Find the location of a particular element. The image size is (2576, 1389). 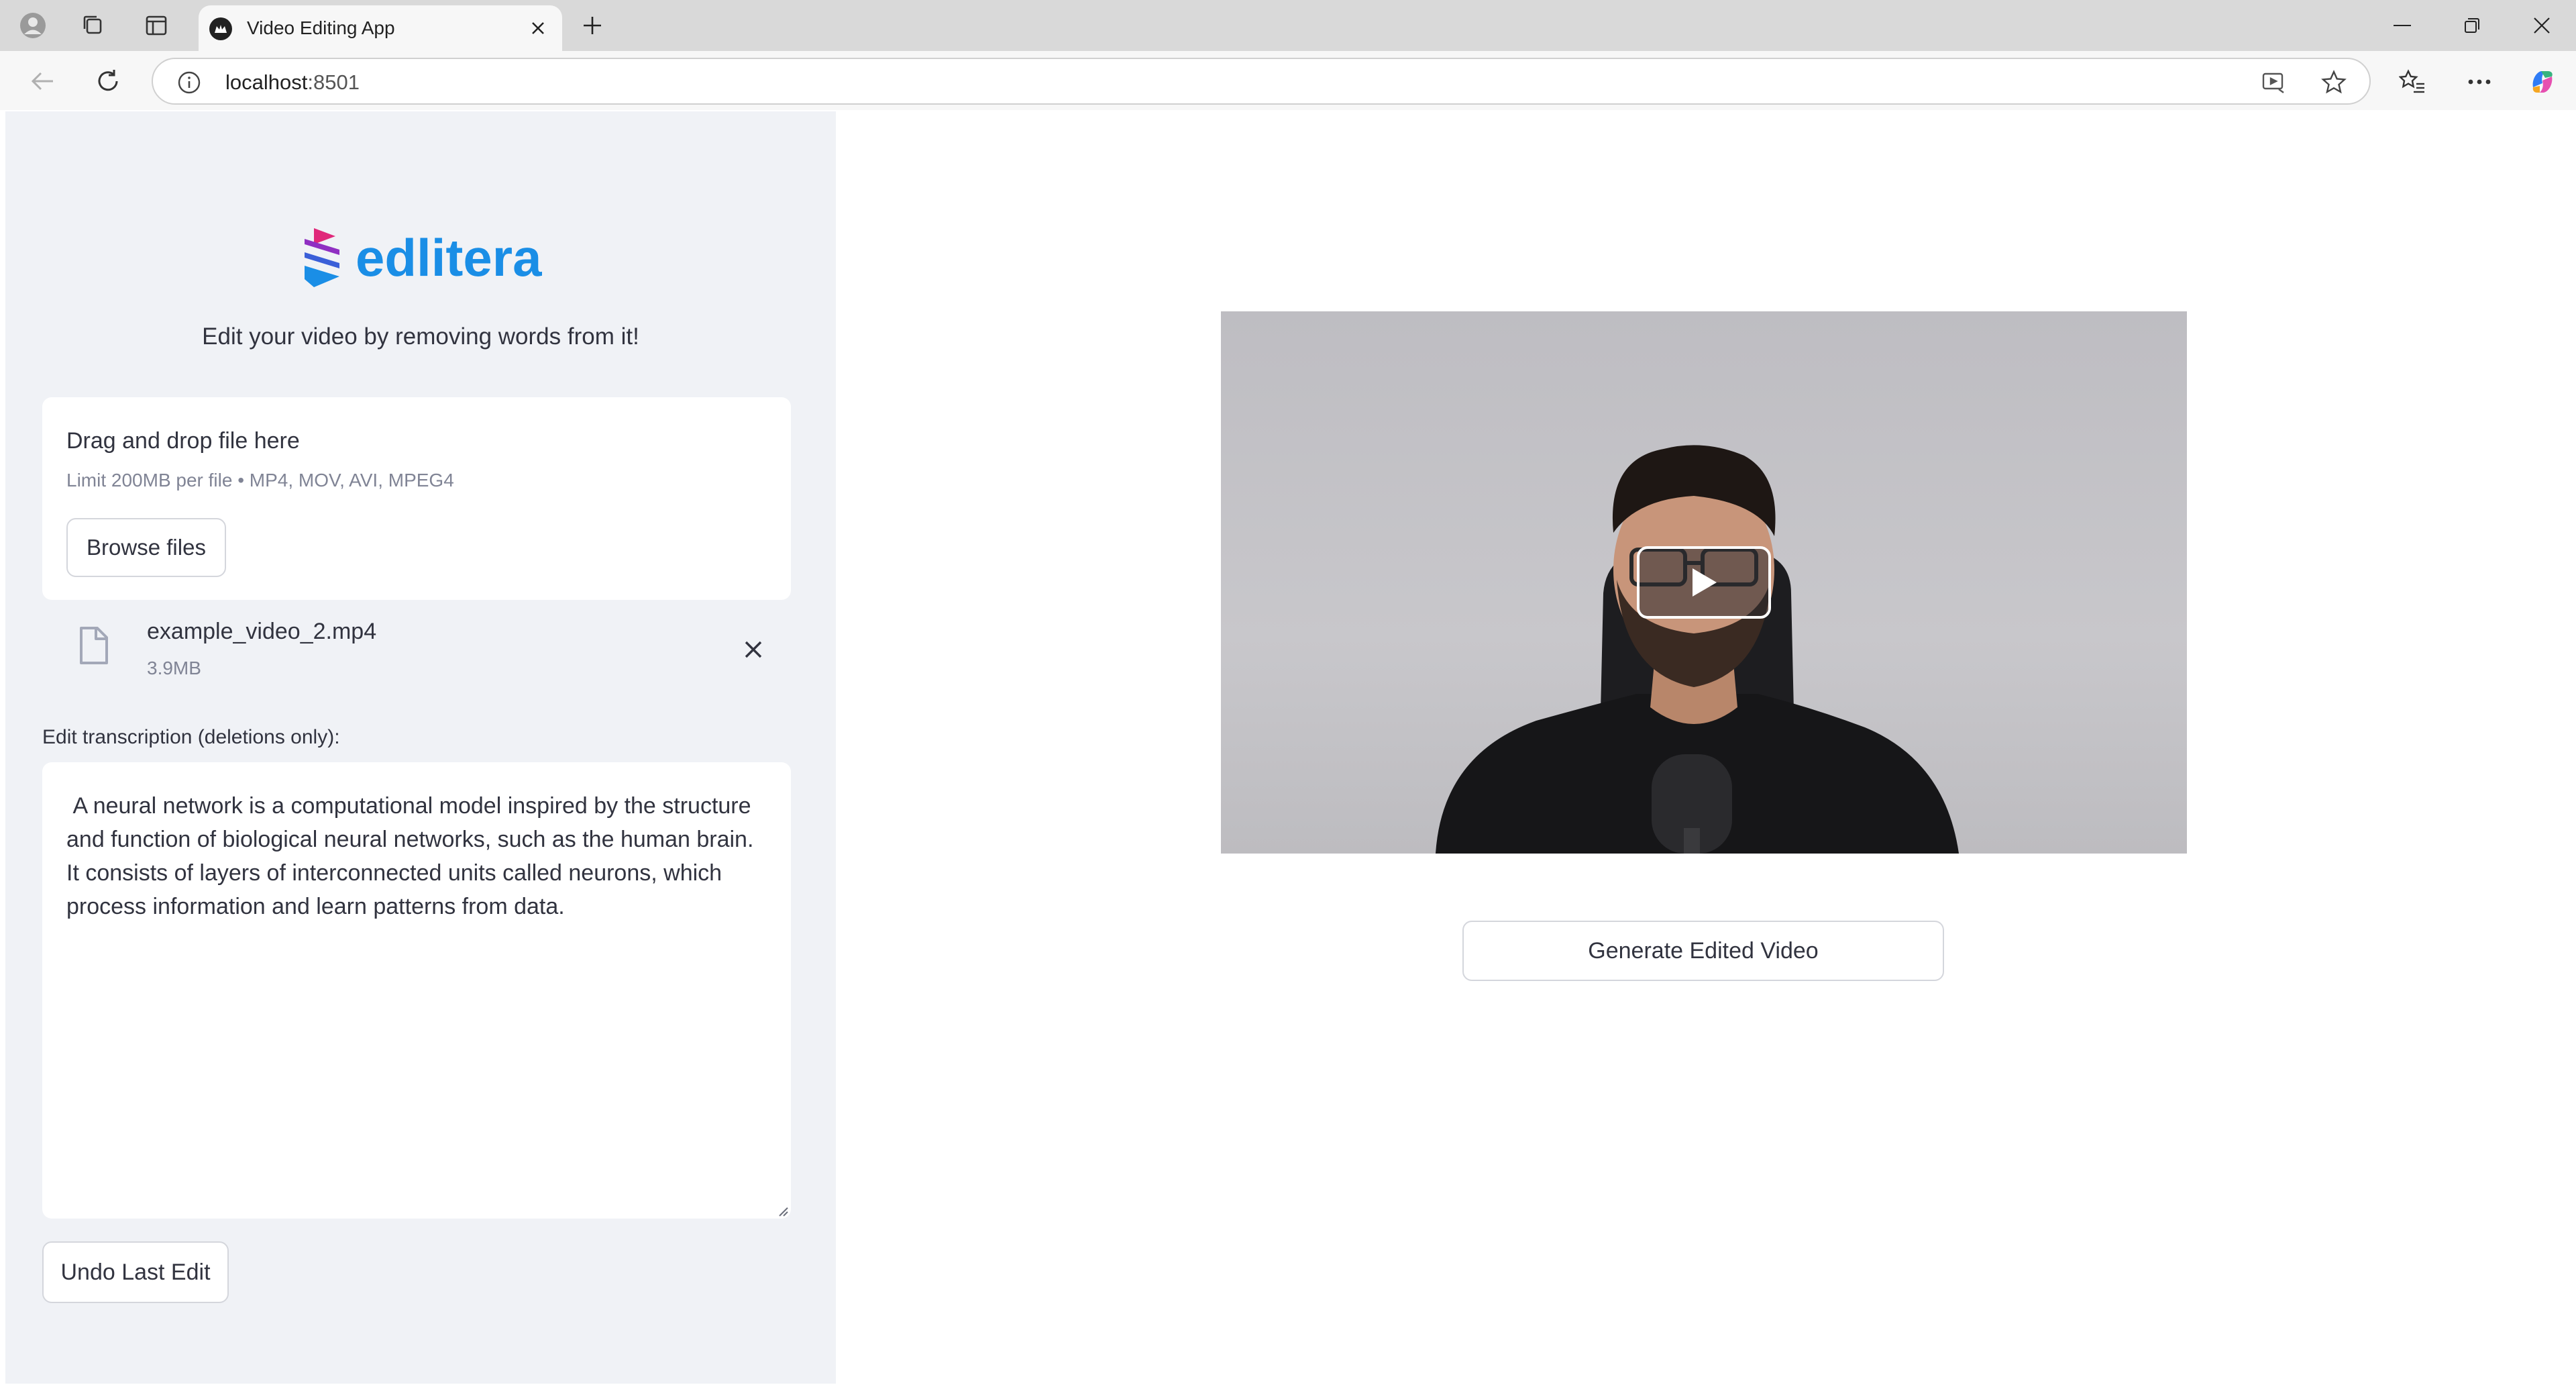

play-icon is located at coordinates (1704, 583).